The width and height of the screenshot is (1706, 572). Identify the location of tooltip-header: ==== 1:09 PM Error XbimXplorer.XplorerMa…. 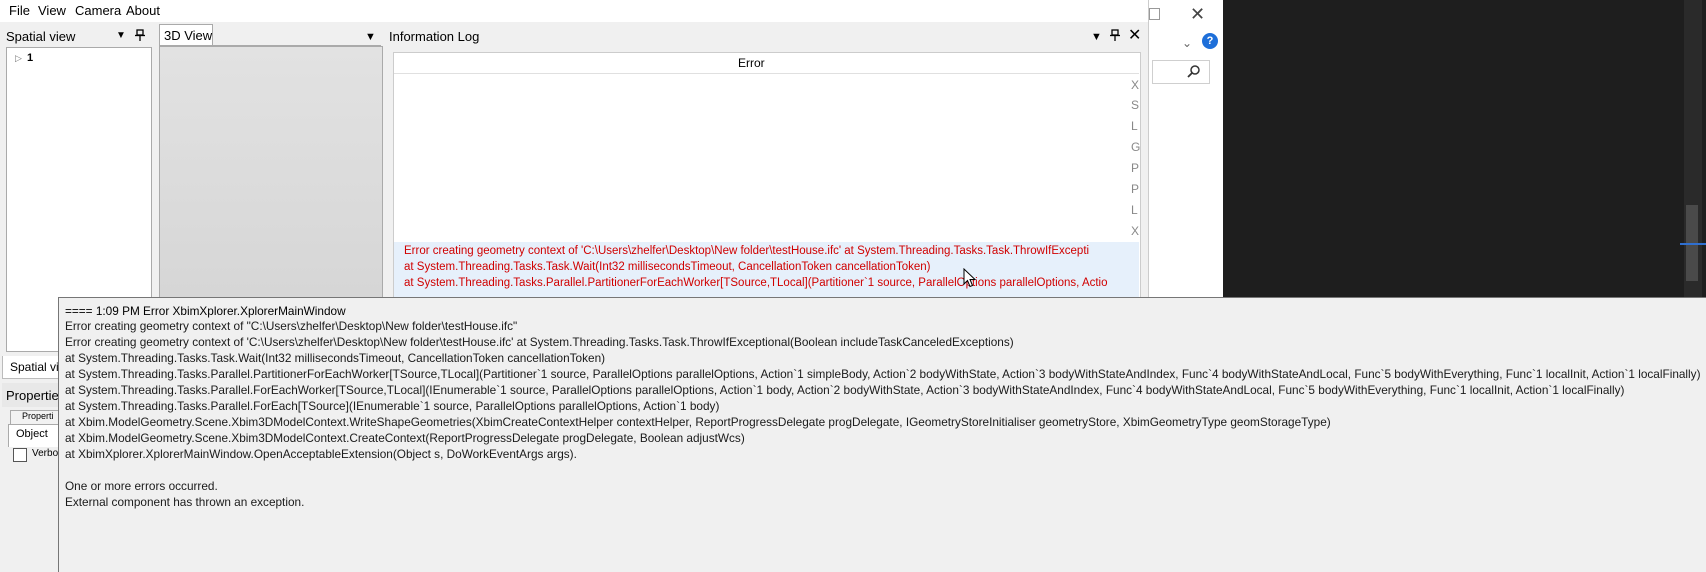
(205, 311).